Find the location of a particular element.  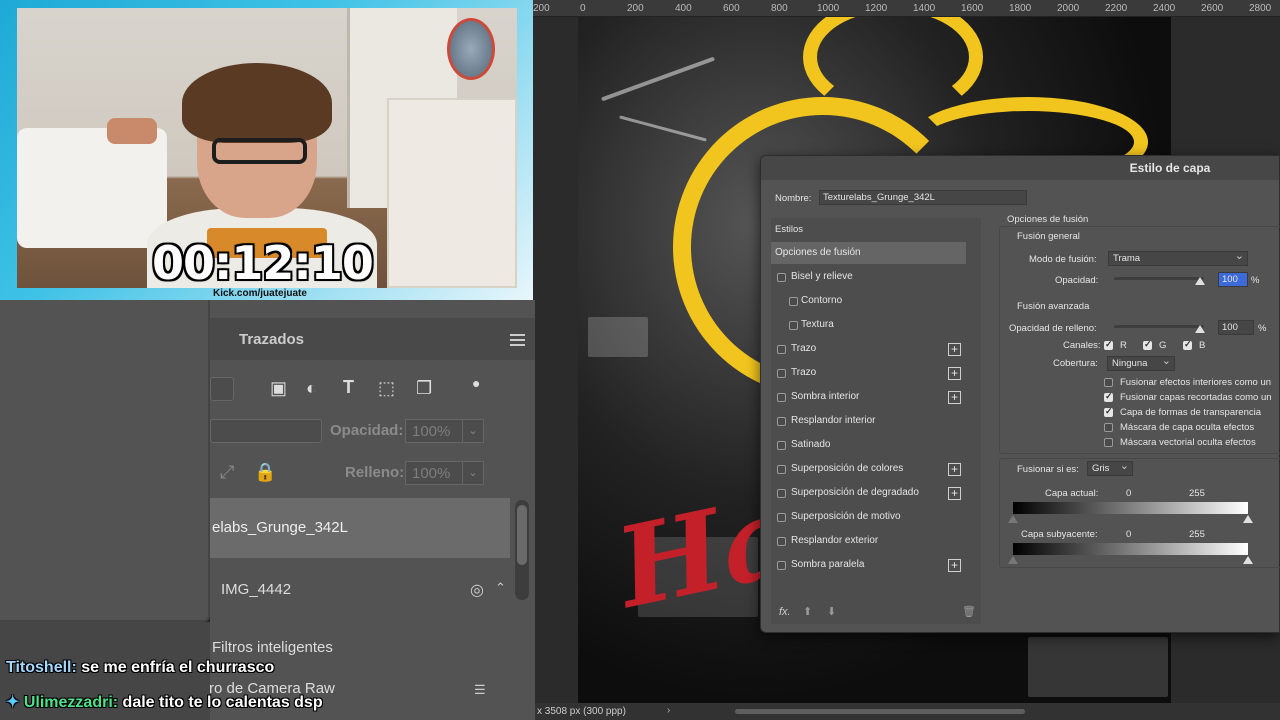

blend-mode-dropdown is located at coordinates (266, 431).